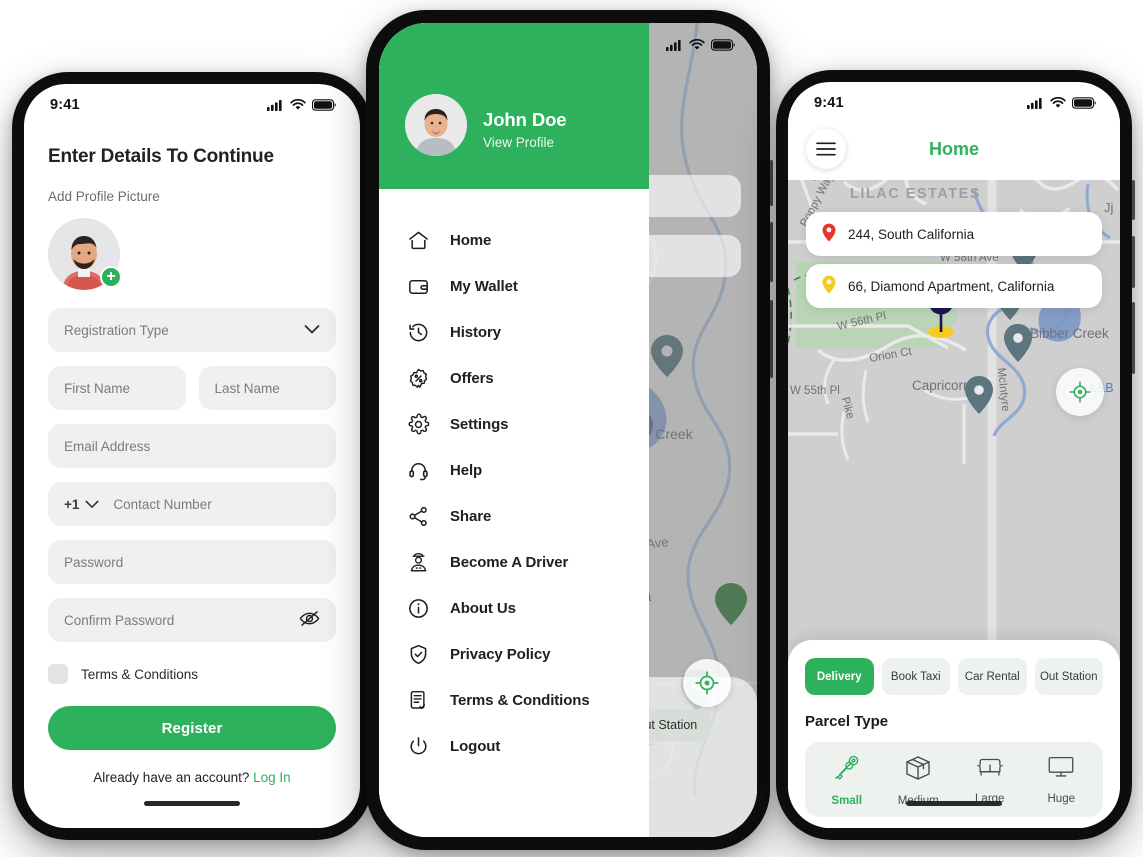  I want to click on power-icon, so click(418, 746).